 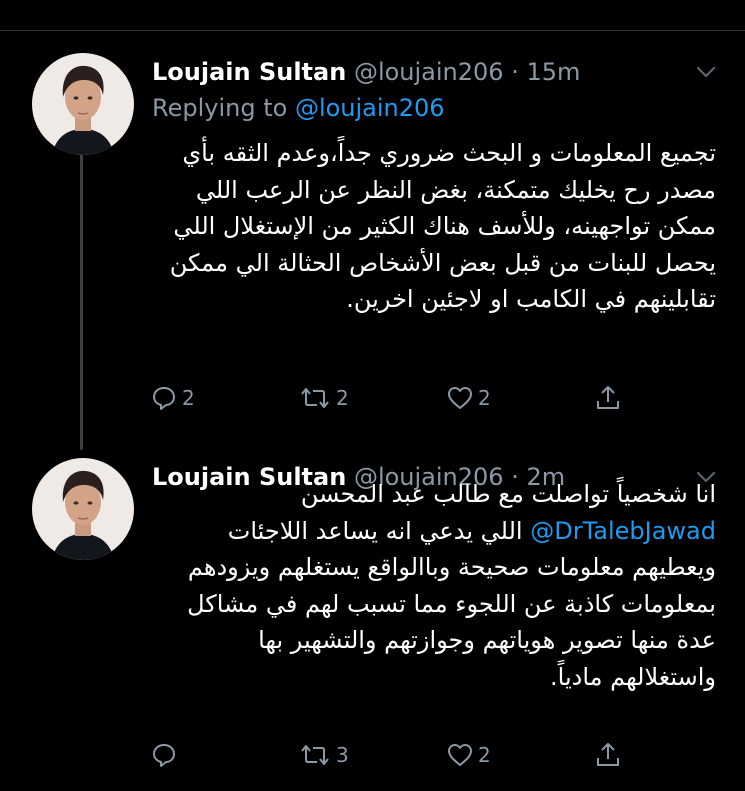 I want to click on reply-button, so click(x=166, y=755).